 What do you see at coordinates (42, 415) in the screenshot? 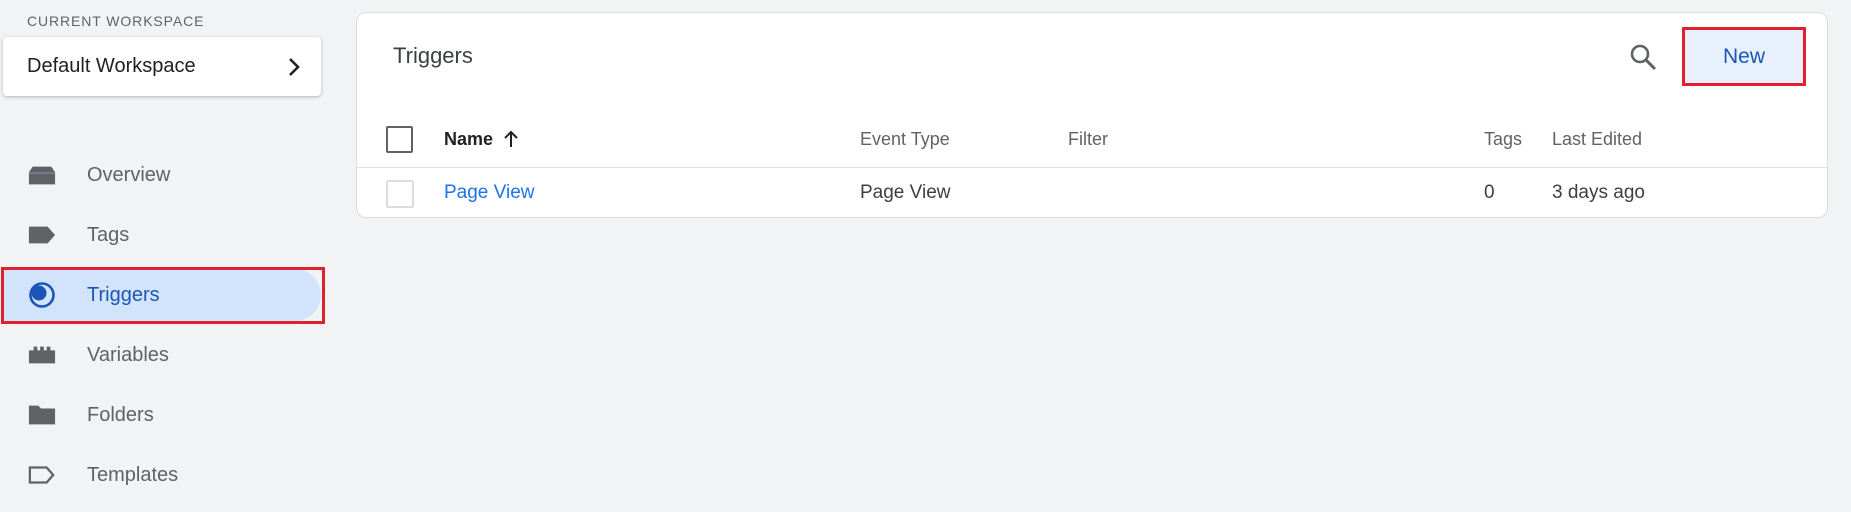
I see `folder-icon` at bounding box center [42, 415].